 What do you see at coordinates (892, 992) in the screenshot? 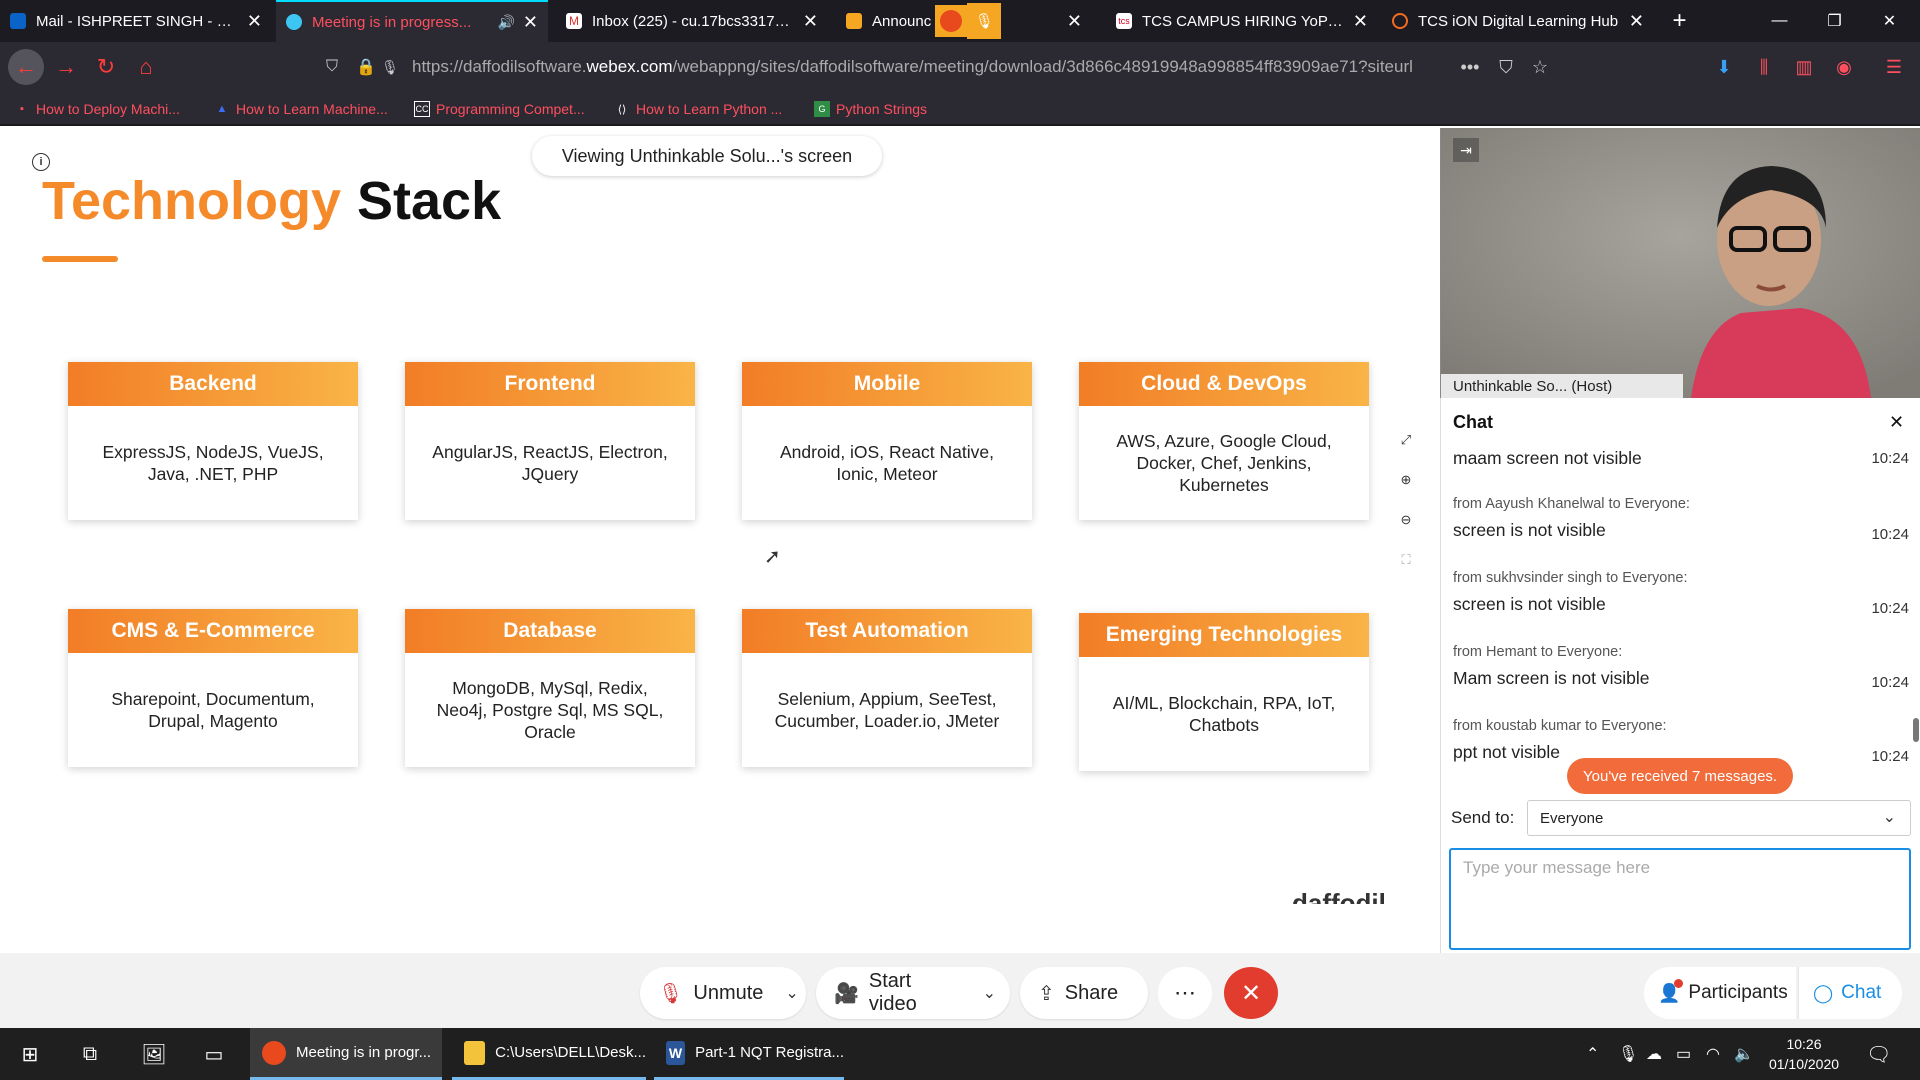
I see `start-video-label: Start video` at bounding box center [892, 992].